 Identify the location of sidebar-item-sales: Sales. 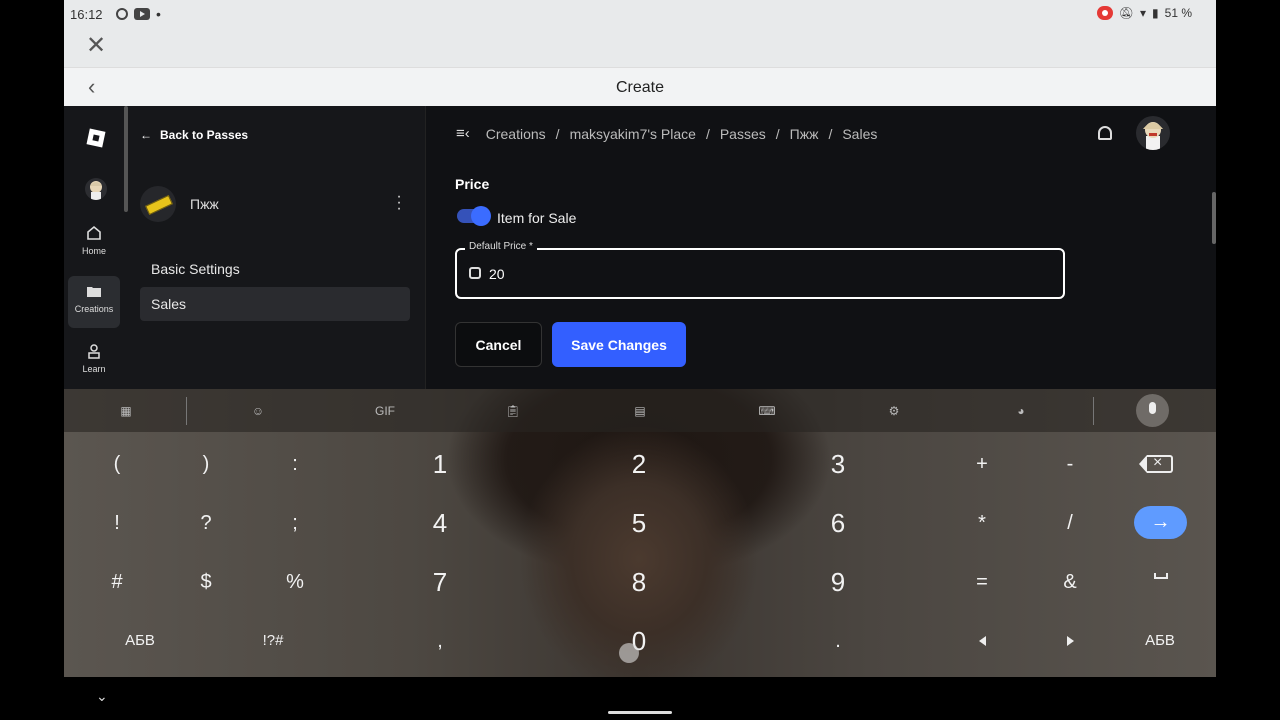
(275, 304).